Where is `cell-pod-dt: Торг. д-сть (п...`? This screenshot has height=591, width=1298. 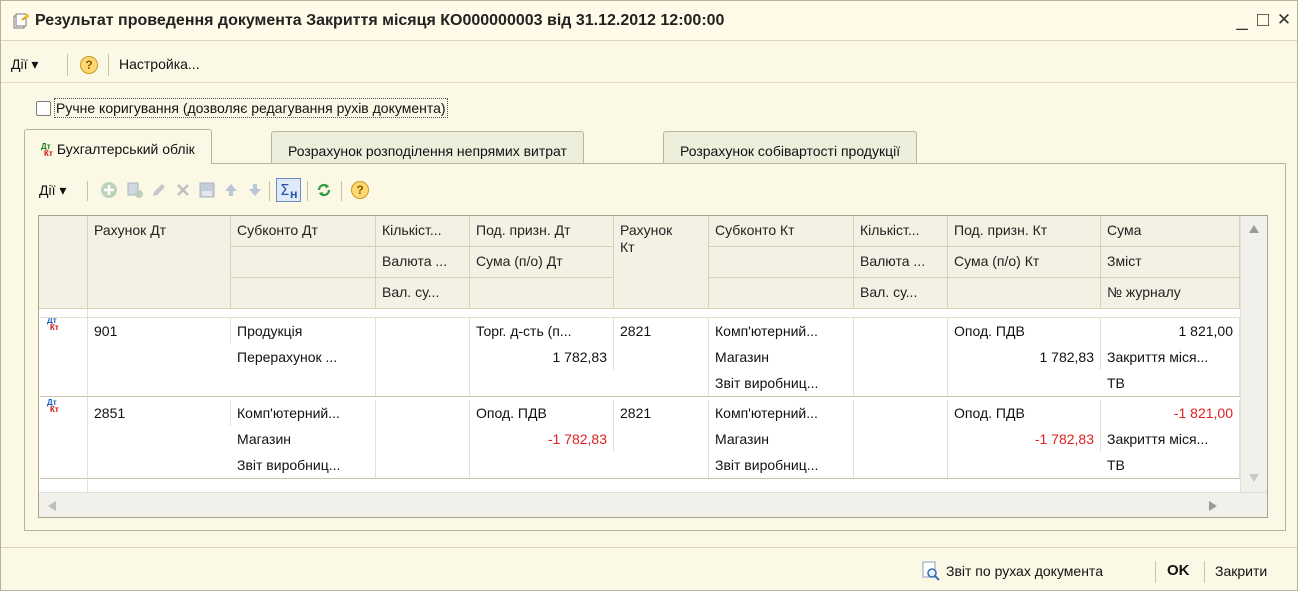 cell-pod-dt: Торг. д-сть (п... is located at coordinates (542, 331).